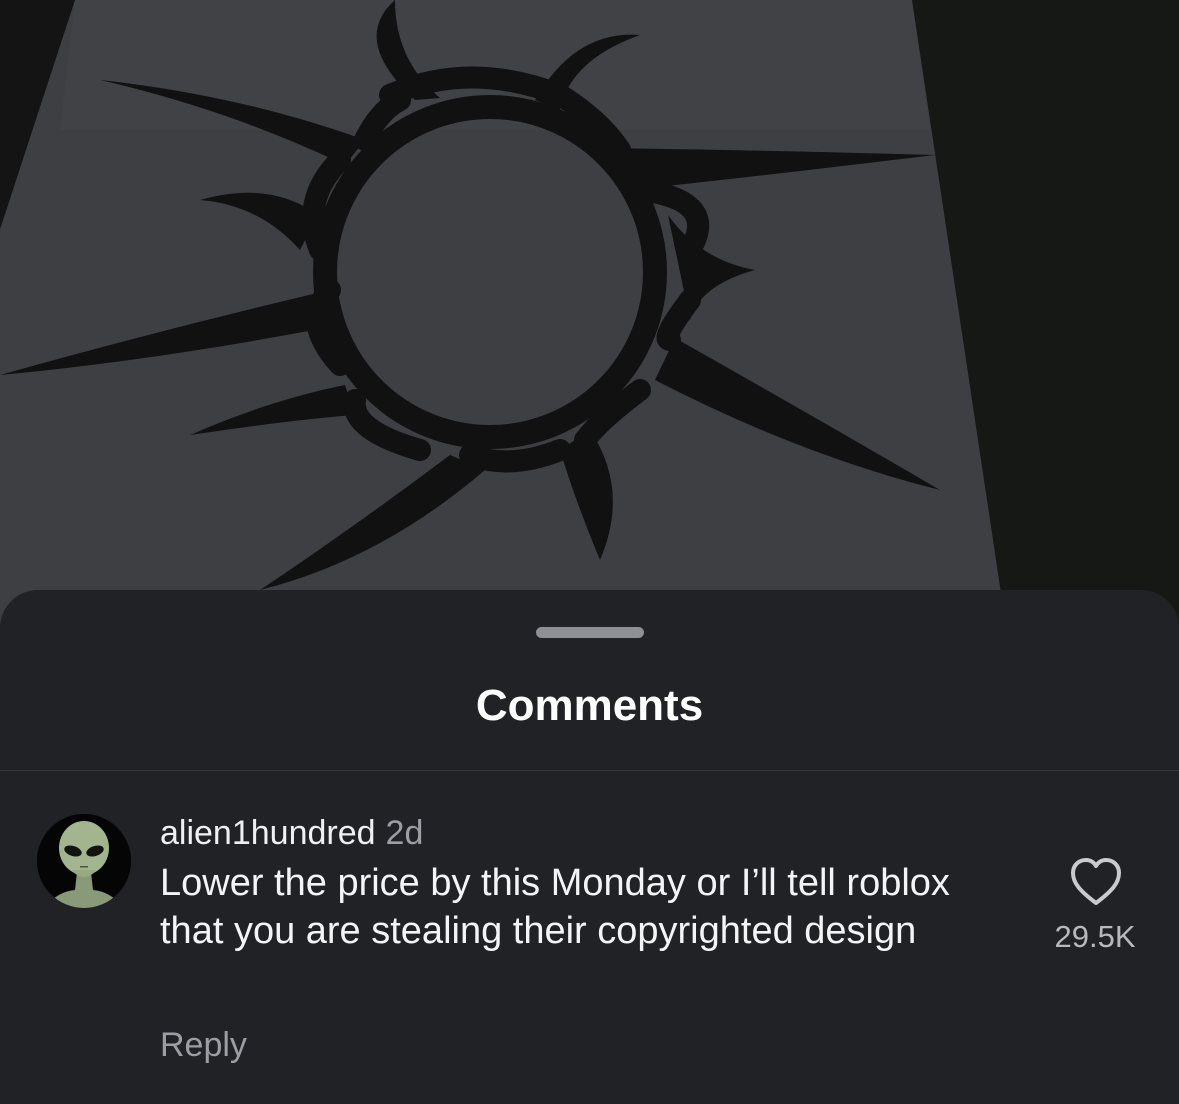  I want to click on comment-header: alien1hundred 2d, so click(291, 833).